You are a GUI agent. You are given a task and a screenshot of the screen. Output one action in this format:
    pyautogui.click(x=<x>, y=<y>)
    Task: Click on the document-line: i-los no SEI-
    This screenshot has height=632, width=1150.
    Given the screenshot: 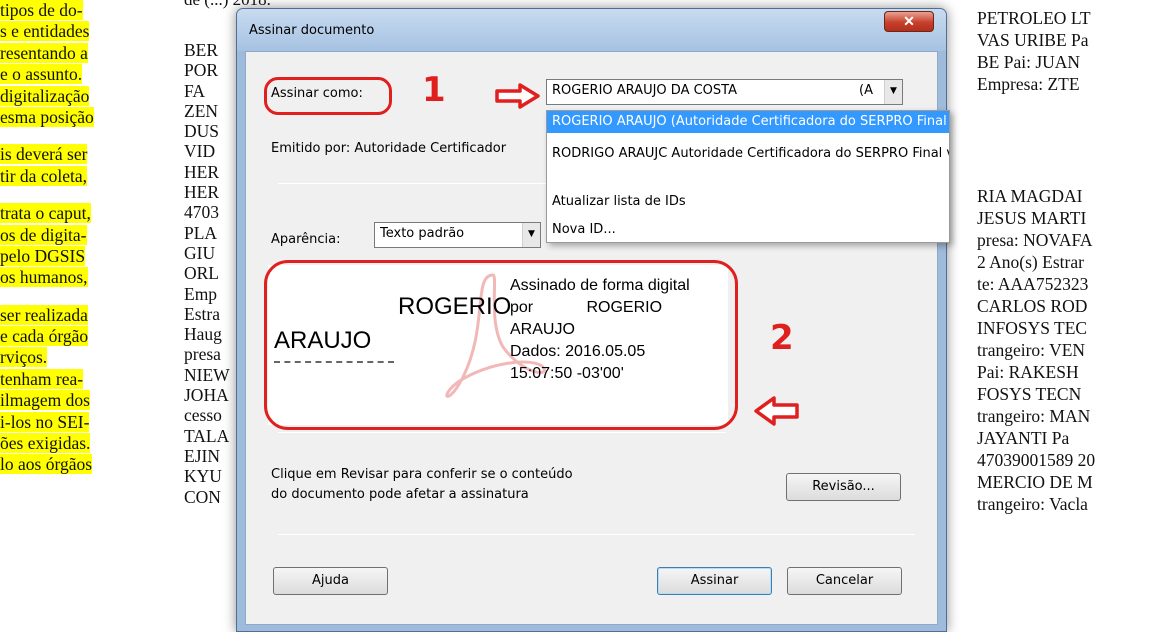 What is the action you would take?
    pyautogui.click(x=45, y=421)
    